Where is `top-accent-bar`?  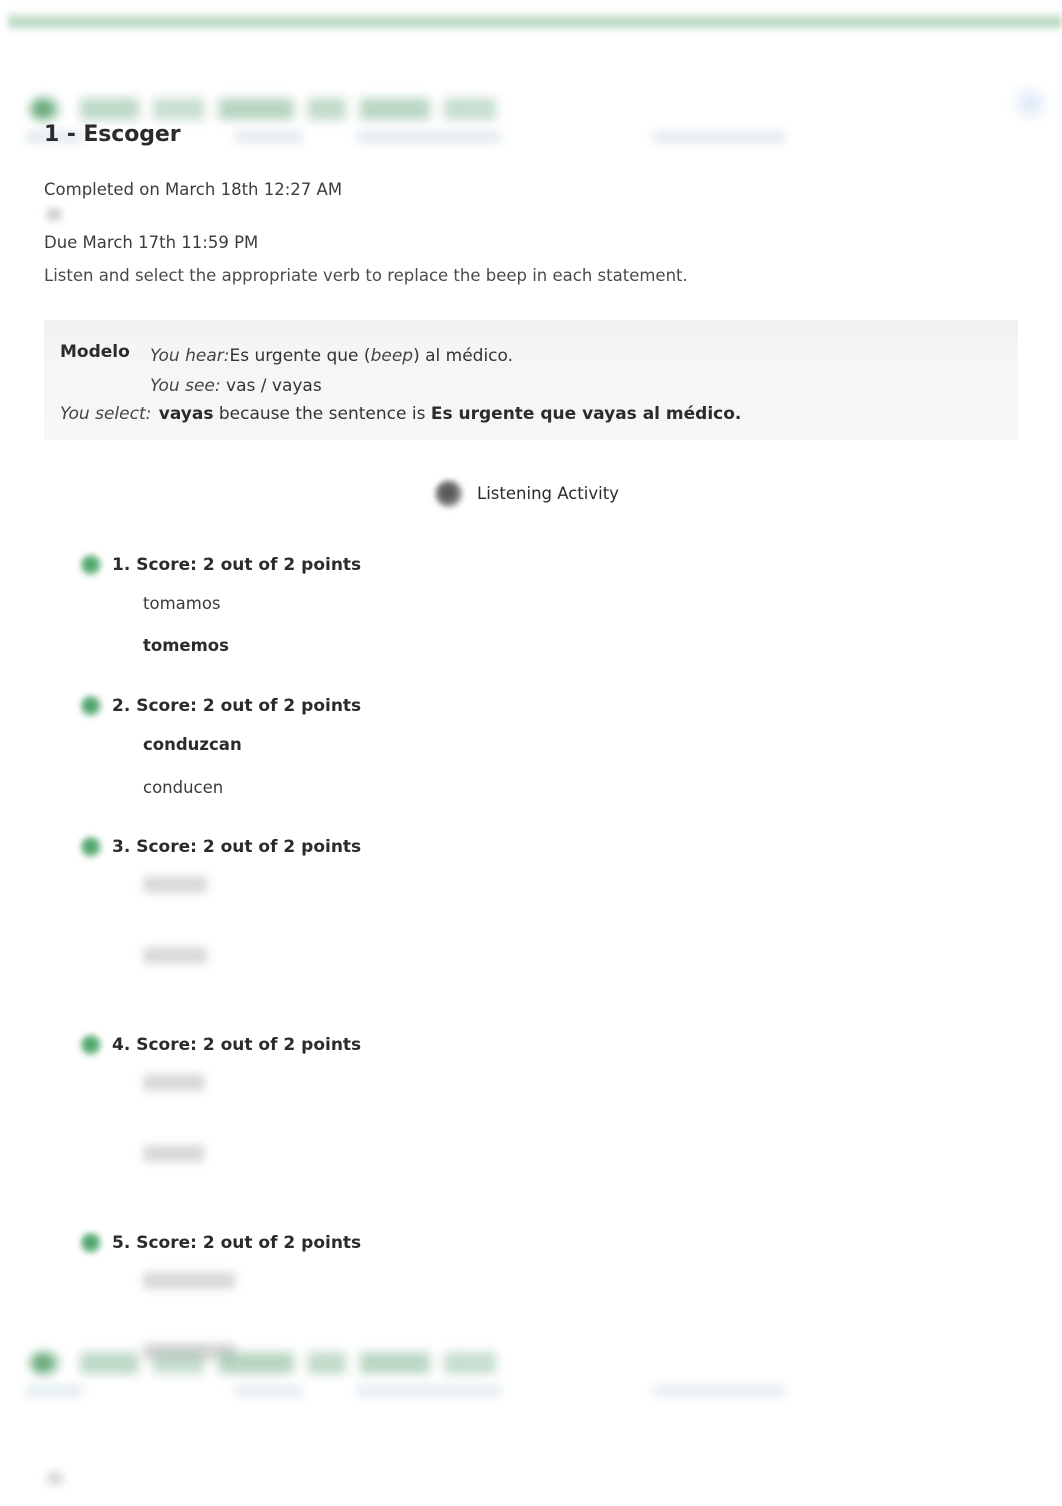 top-accent-bar is located at coordinates (535, 21).